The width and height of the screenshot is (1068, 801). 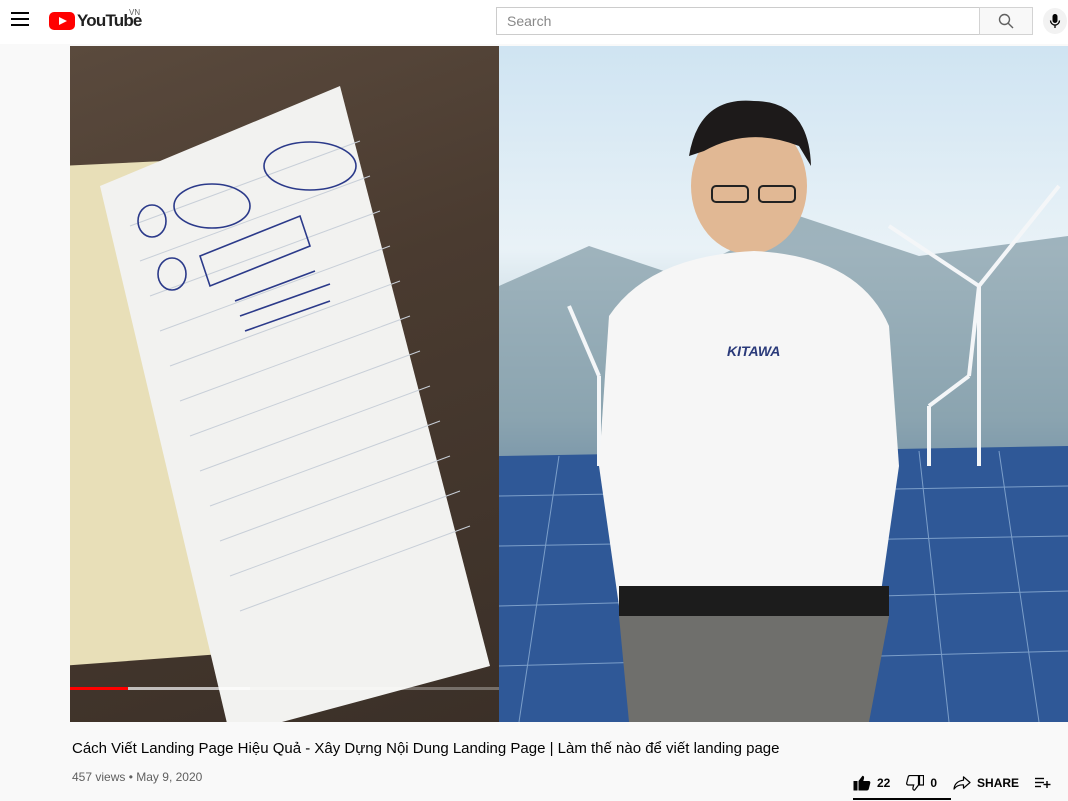 What do you see at coordinates (753, 351) in the screenshot?
I see `svg-text: KITAWA` at bounding box center [753, 351].